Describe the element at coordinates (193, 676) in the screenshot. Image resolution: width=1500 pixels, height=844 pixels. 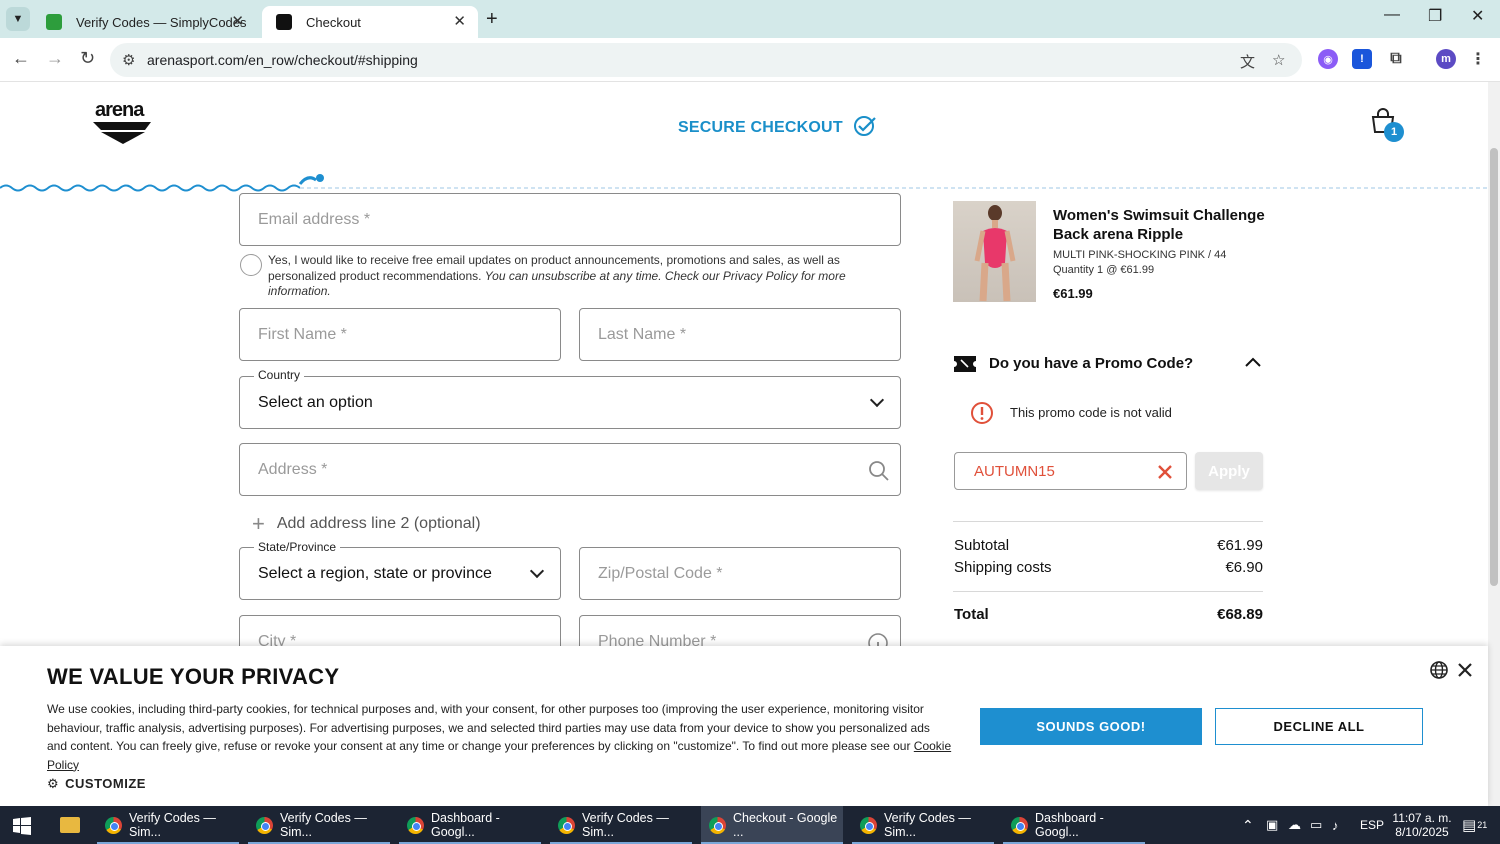
I see `privacy-title: WE VALUE YOUR PRIVACY` at that location.